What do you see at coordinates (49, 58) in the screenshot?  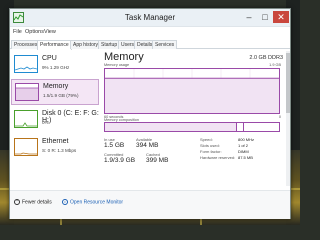 I see `resource-name: CPU` at bounding box center [49, 58].